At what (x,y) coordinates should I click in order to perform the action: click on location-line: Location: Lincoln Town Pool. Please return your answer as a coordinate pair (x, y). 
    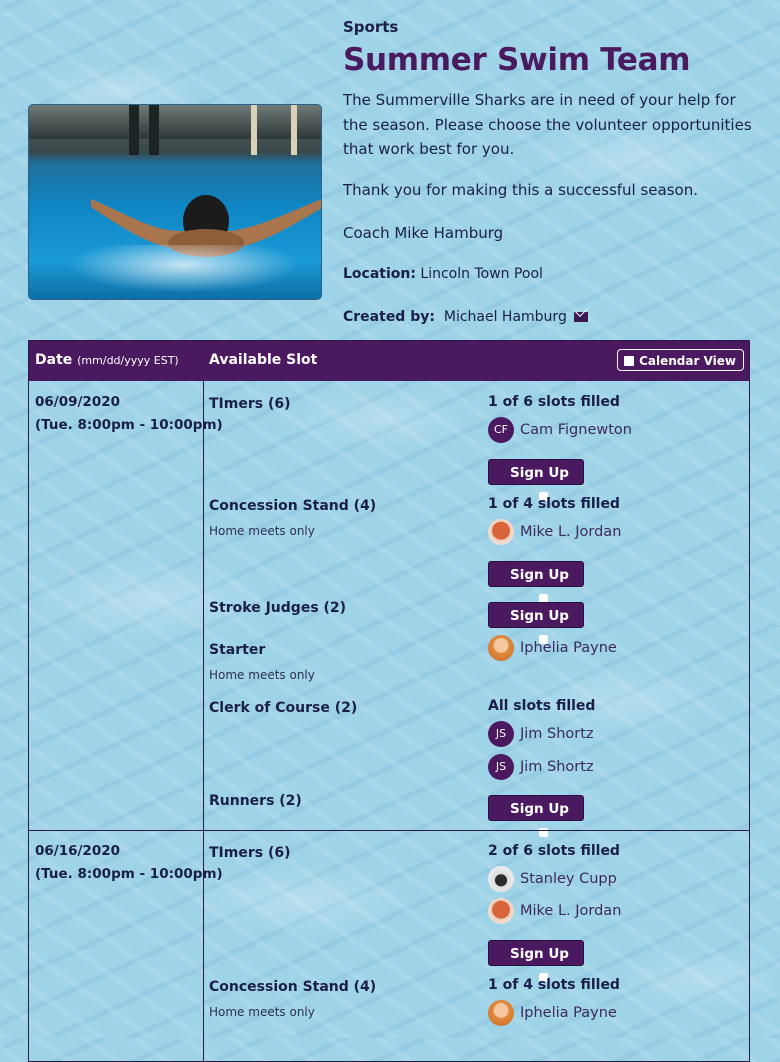
    Looking at the image, I should click on (443, 274).